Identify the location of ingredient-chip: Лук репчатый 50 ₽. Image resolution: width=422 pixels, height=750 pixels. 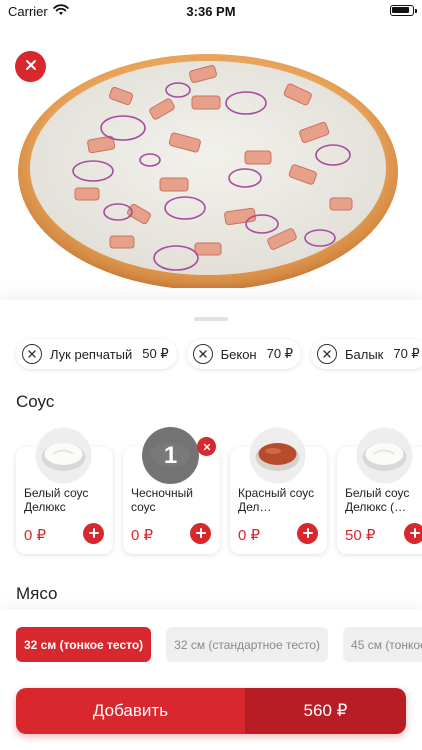
(96, 354).